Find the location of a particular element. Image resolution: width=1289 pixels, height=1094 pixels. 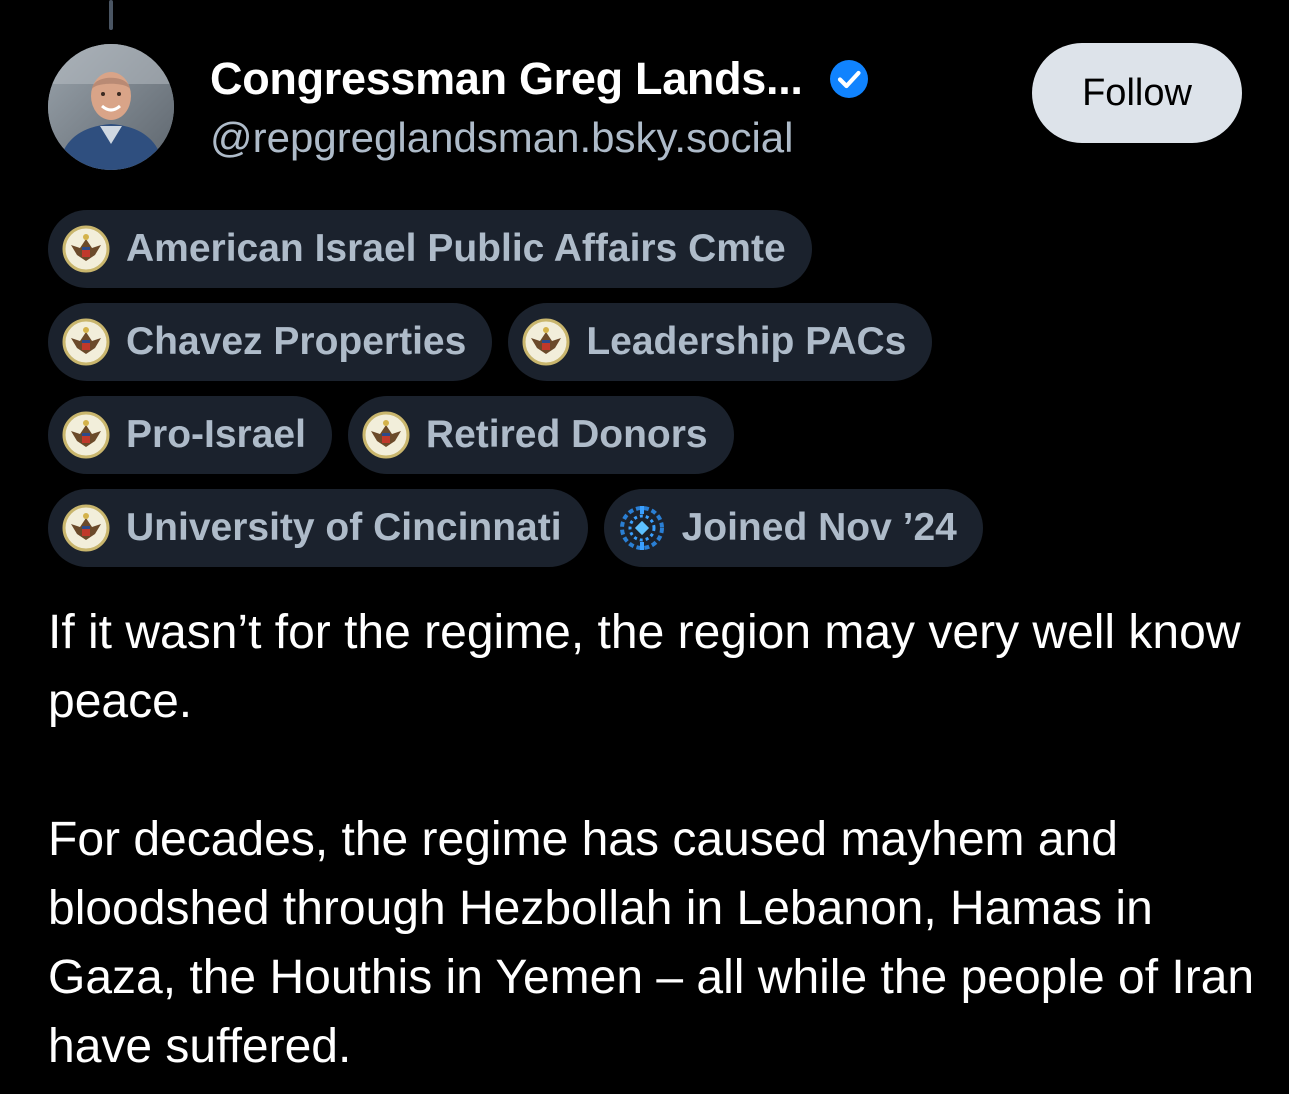

badge-joined-date: Joined Nov ’24 is located at coordinates (793, 528).